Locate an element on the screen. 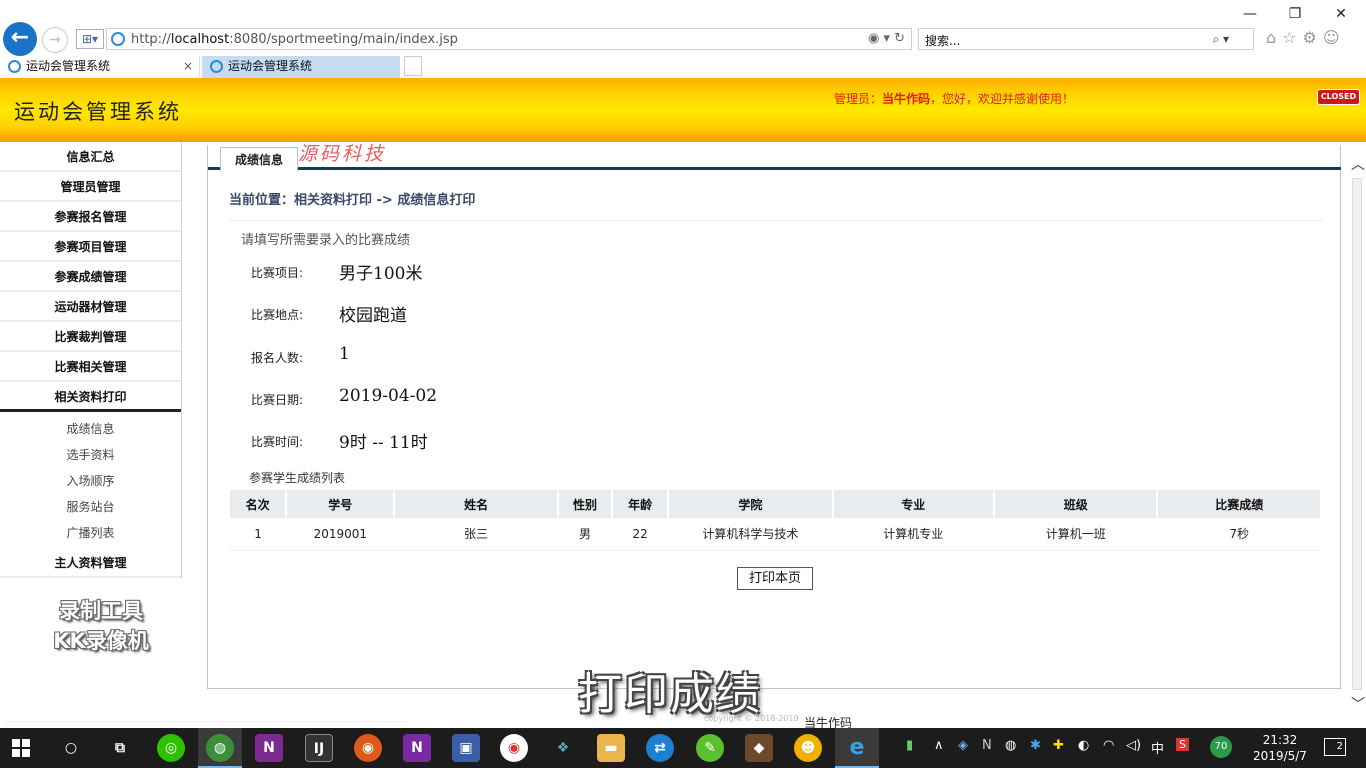 Image resolution: width=1366 pixels, height=768 pixels. app-title: 运动会管理系统 is located at coordinates (98, 112).